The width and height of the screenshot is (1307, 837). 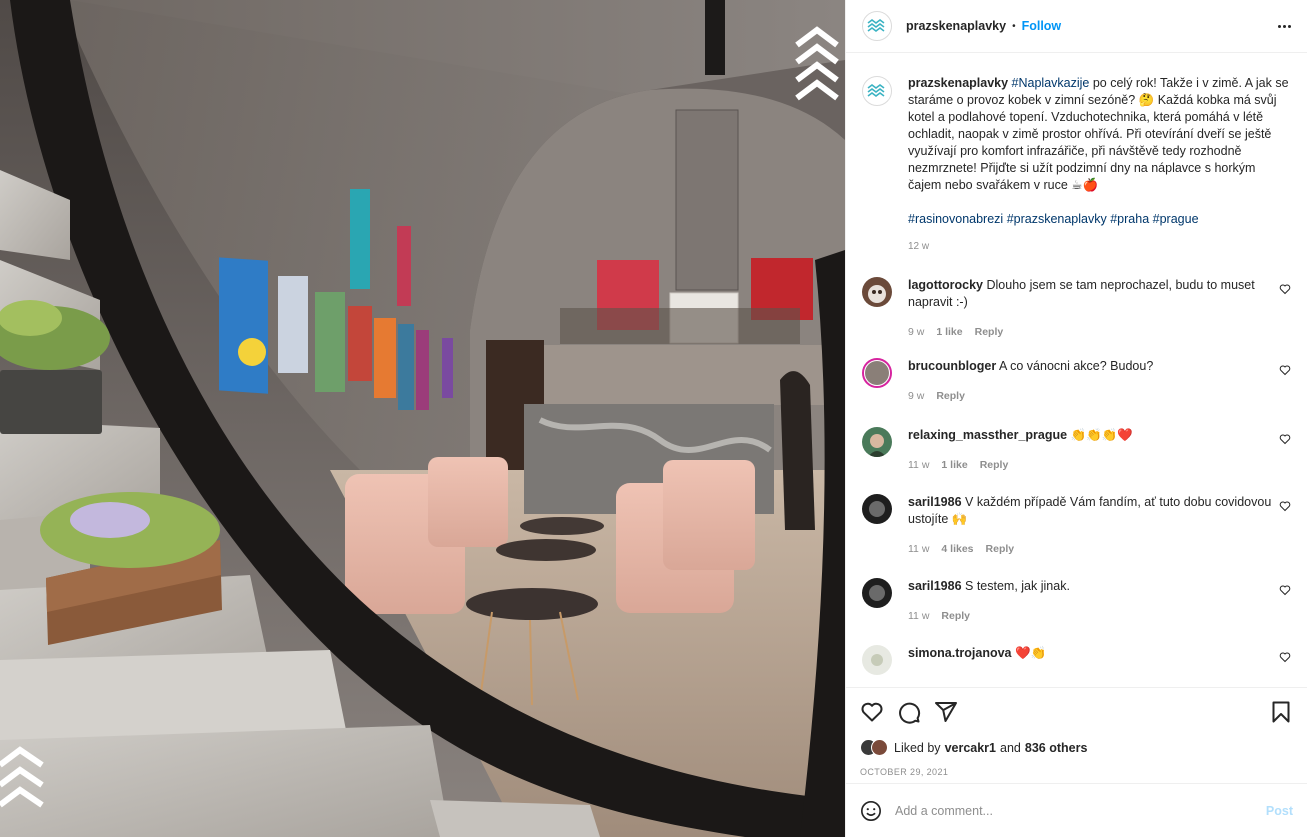 I want to click on liked-by-prefix: Liked by, so click(x=917, y=747).